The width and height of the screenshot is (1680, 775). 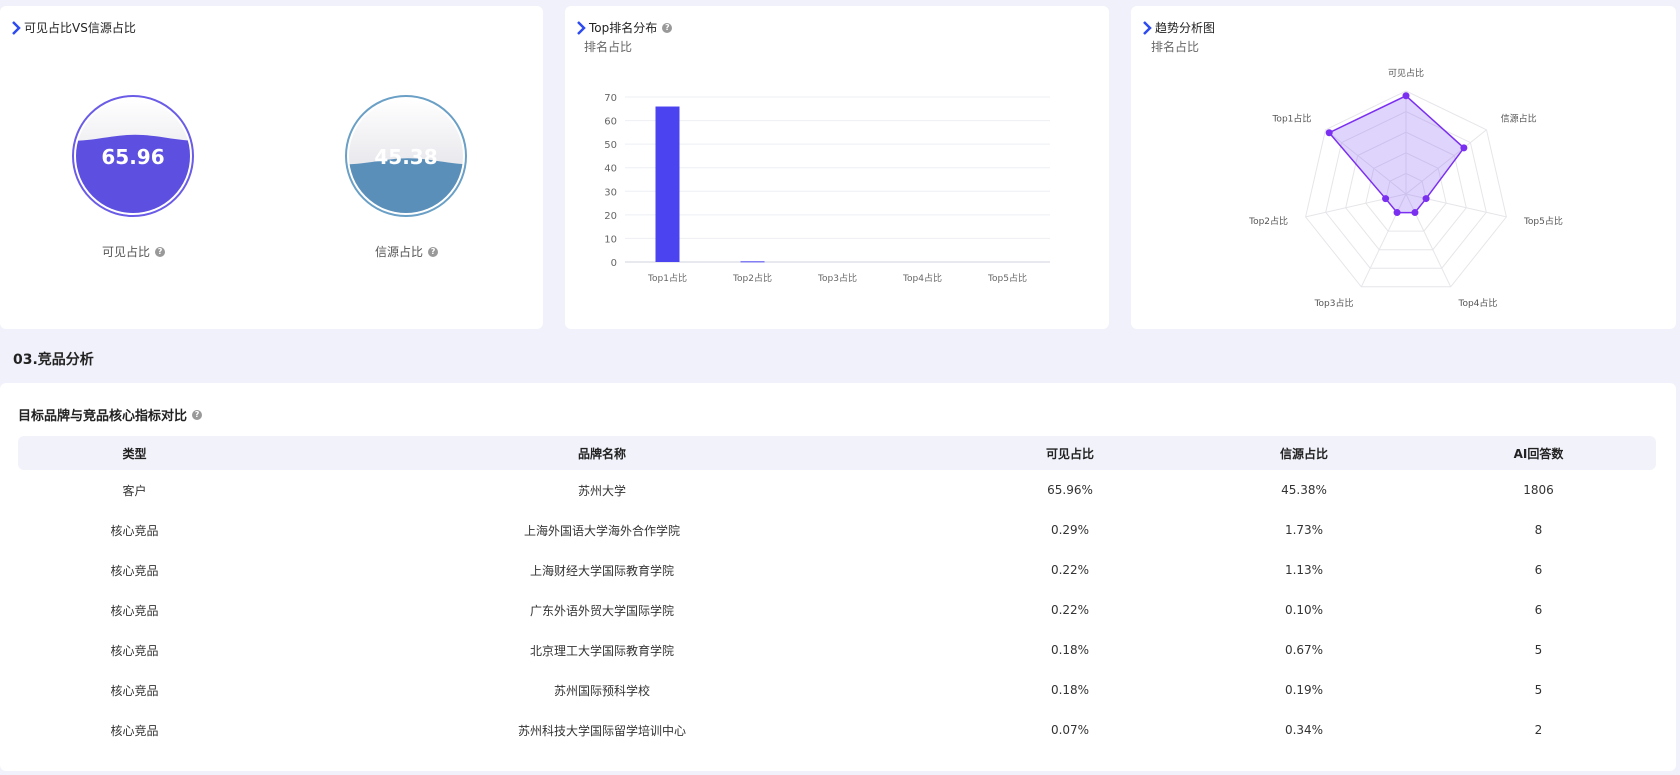 I want to click on visibility-label-text: 可见占比, so click(x=126, y=252).